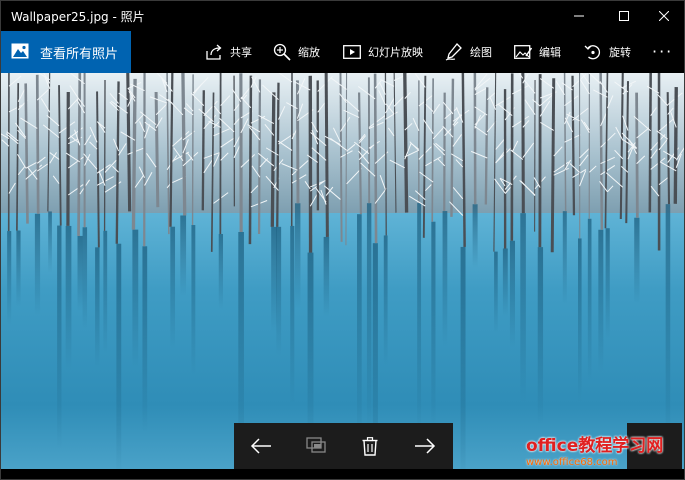  Describe the element at coordinates (572, 462) in the screenshot. I see `watermark-url: www.office68.com` at that location.